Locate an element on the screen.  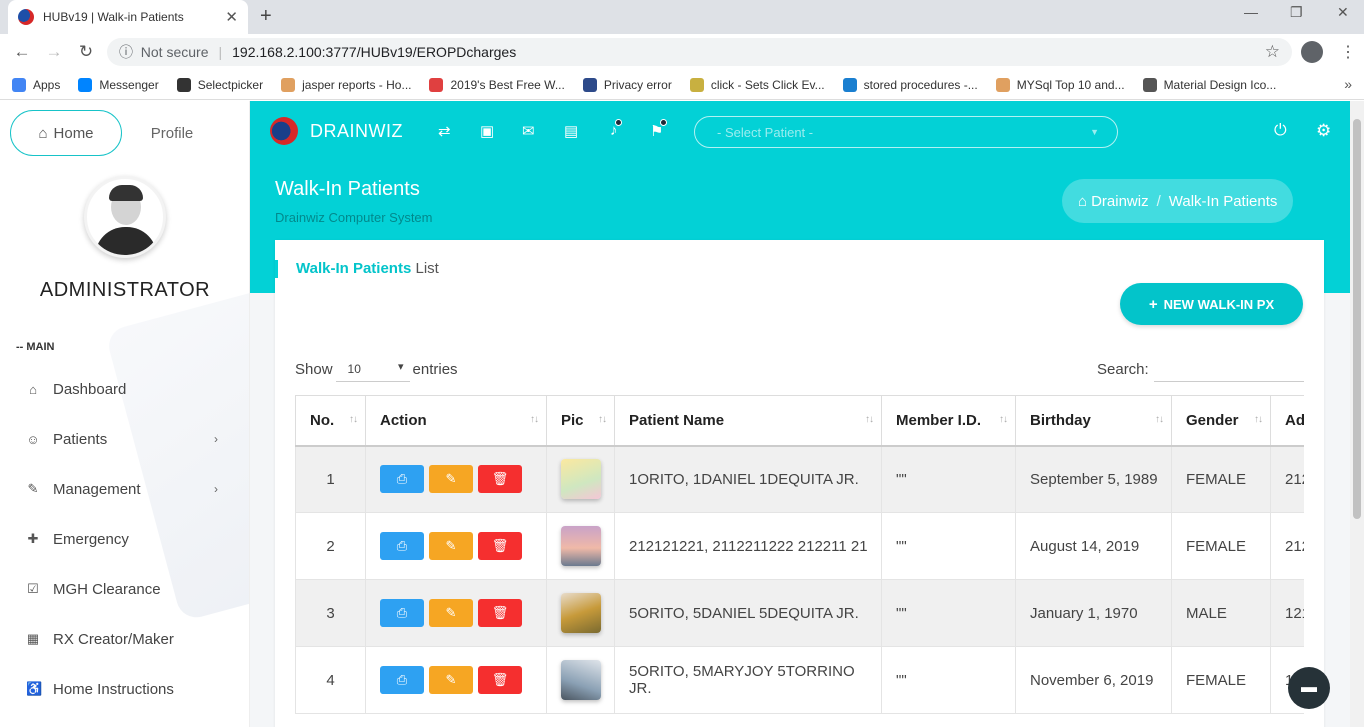
bell-icon: ♪ is located at coordinates (616, 129).